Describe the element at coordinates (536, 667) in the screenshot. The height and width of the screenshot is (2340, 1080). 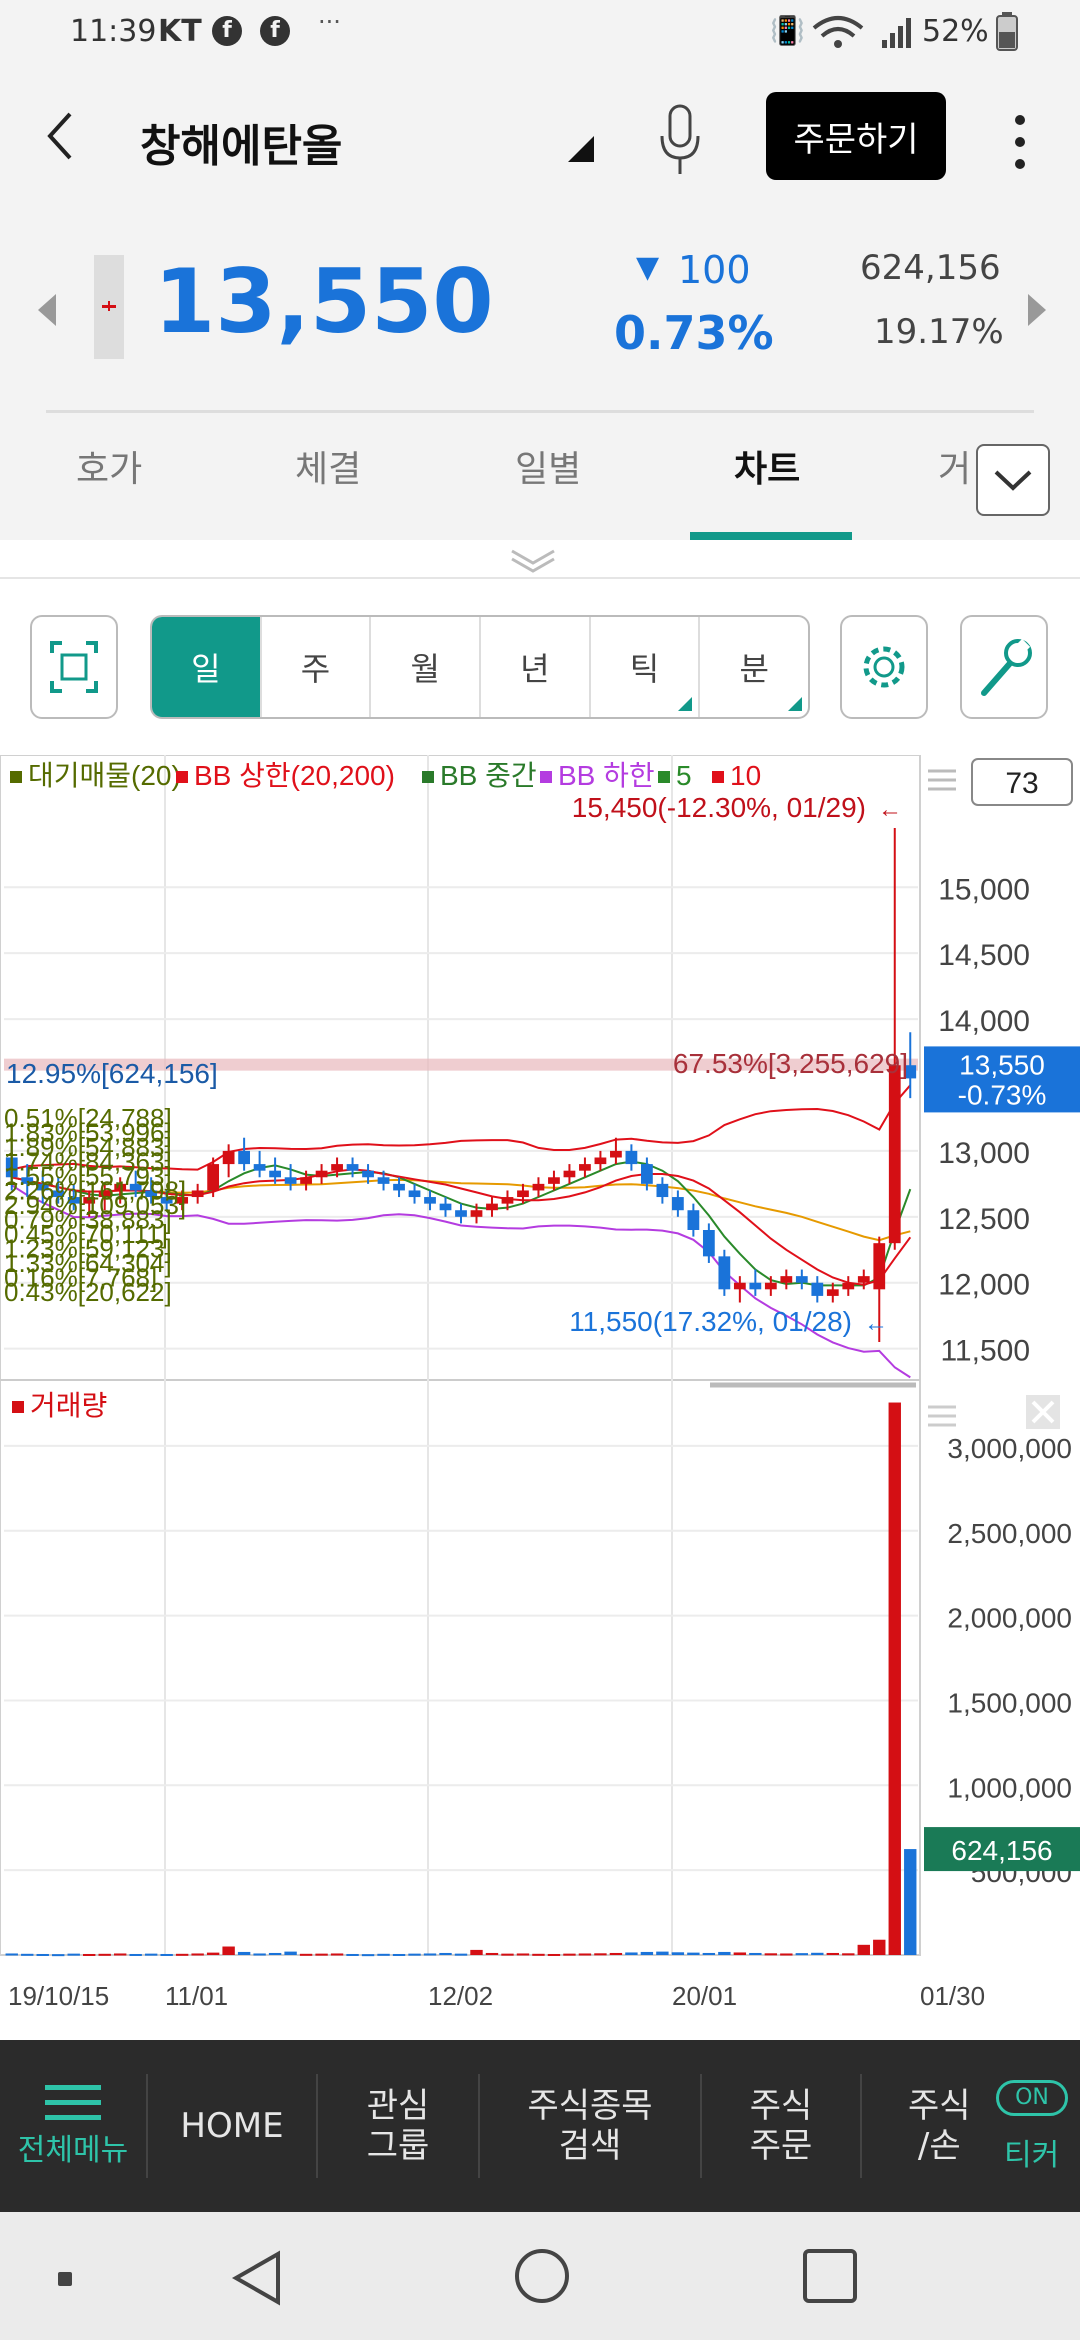
I see `period-yearly-button: 년` at that location.